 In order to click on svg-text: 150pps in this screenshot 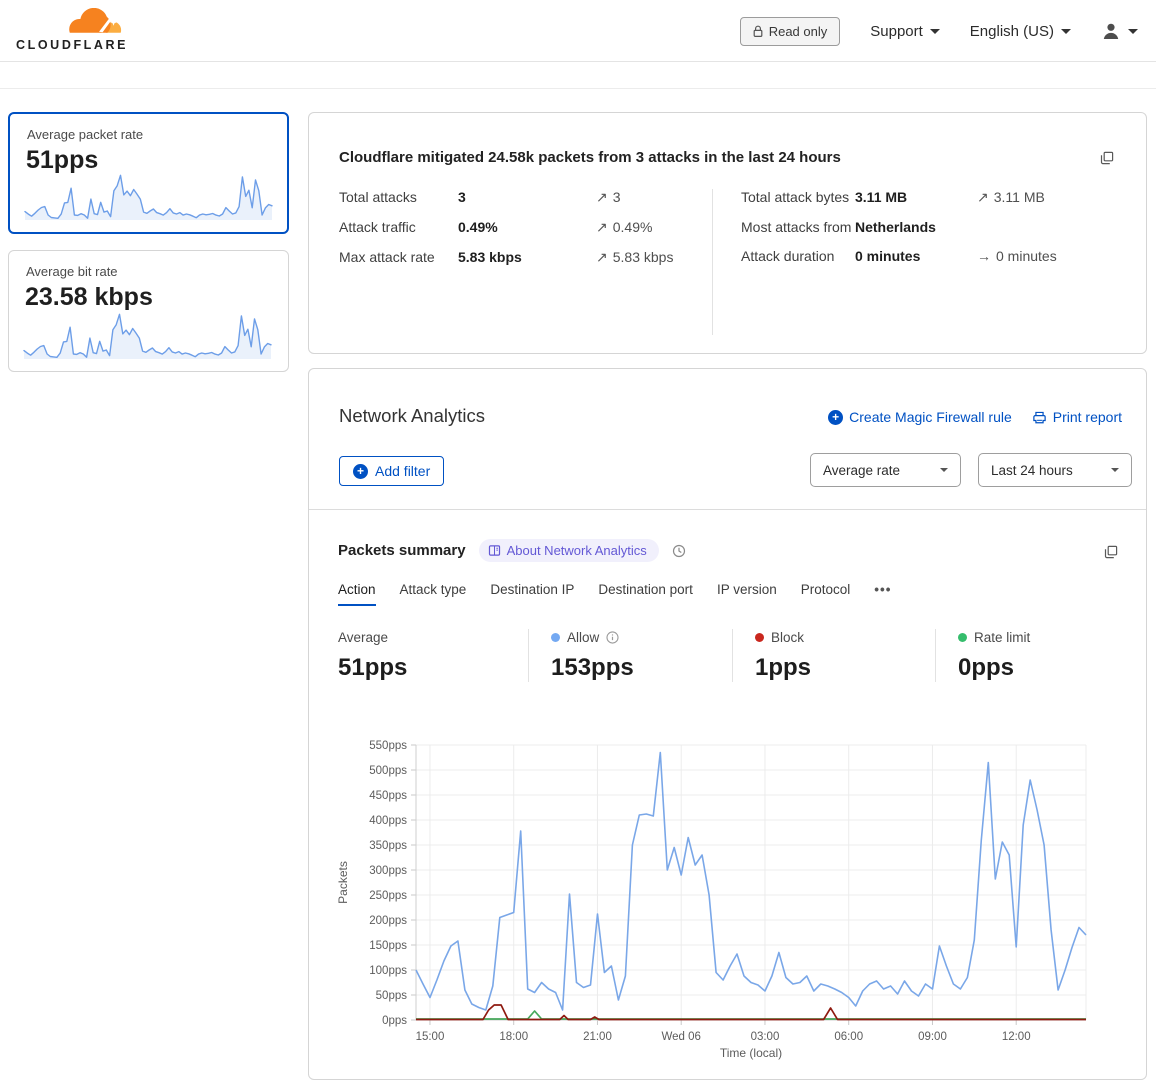, I will do `click(388, 946)`.